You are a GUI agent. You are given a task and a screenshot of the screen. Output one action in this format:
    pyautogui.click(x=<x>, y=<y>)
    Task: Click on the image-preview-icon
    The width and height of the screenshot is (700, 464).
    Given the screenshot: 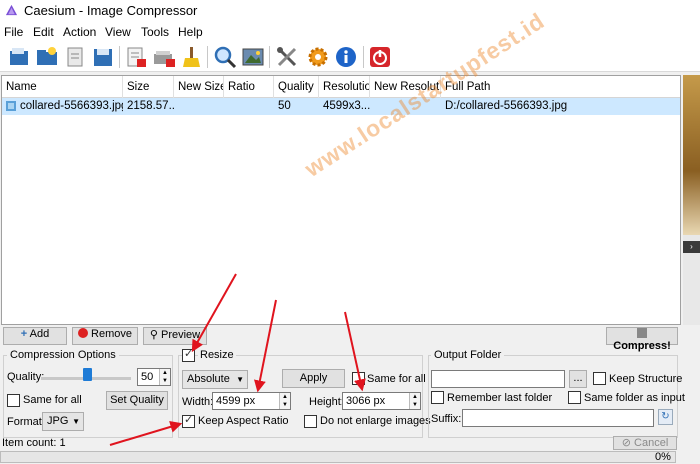 What is the action you would take?
    pyautogui.click(x=253, y=57)
    